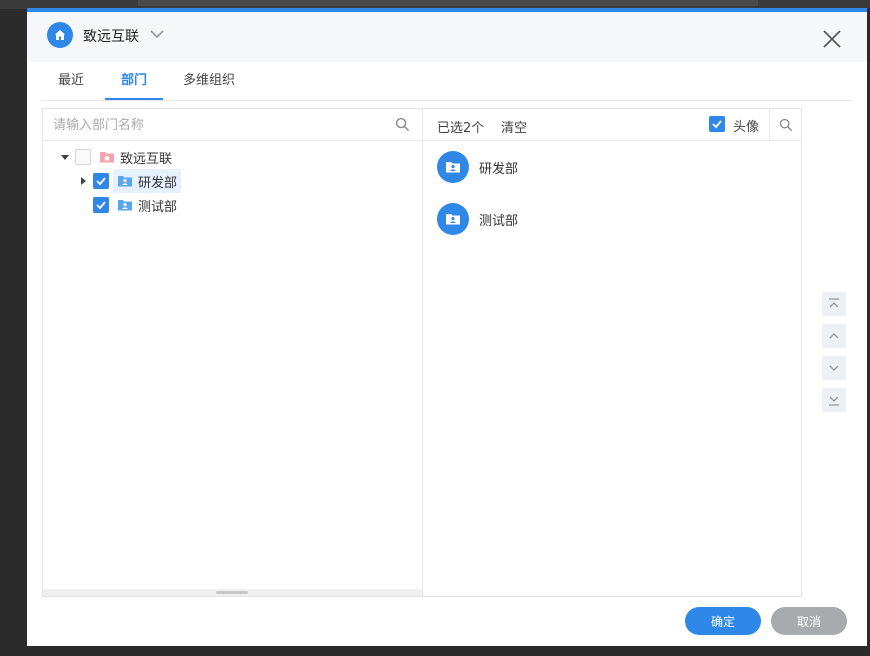 Image resolution: width=870 pixels, height=656 pixels. I want to click on scrollbar-thumb, so click(232, 592).